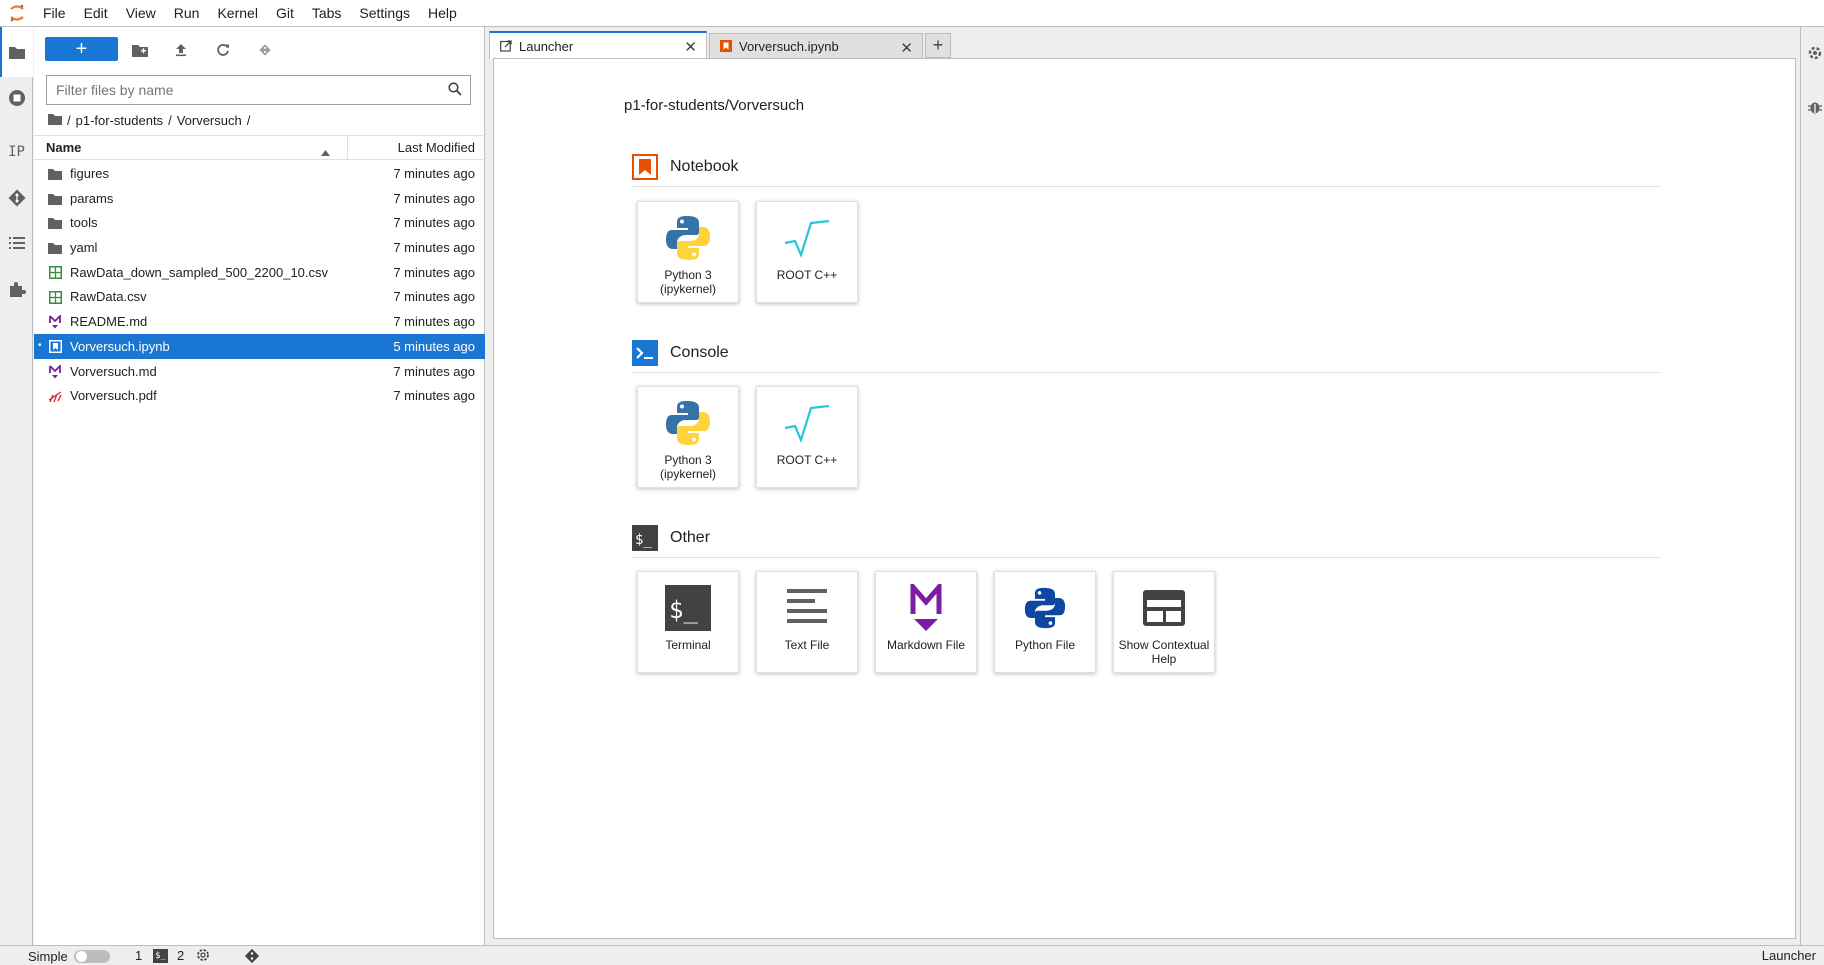 The height and width of the screenshot is (965, 1824). I want to click on list-item: params 7 minutes ago, so click(259, 198).